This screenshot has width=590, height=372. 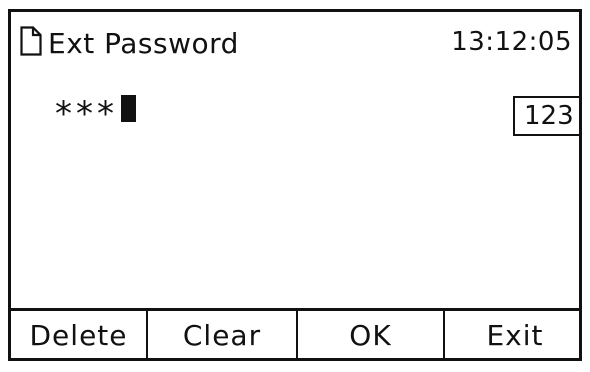 I want to click on clock: 13:12:05, so click(x=511, y=42).